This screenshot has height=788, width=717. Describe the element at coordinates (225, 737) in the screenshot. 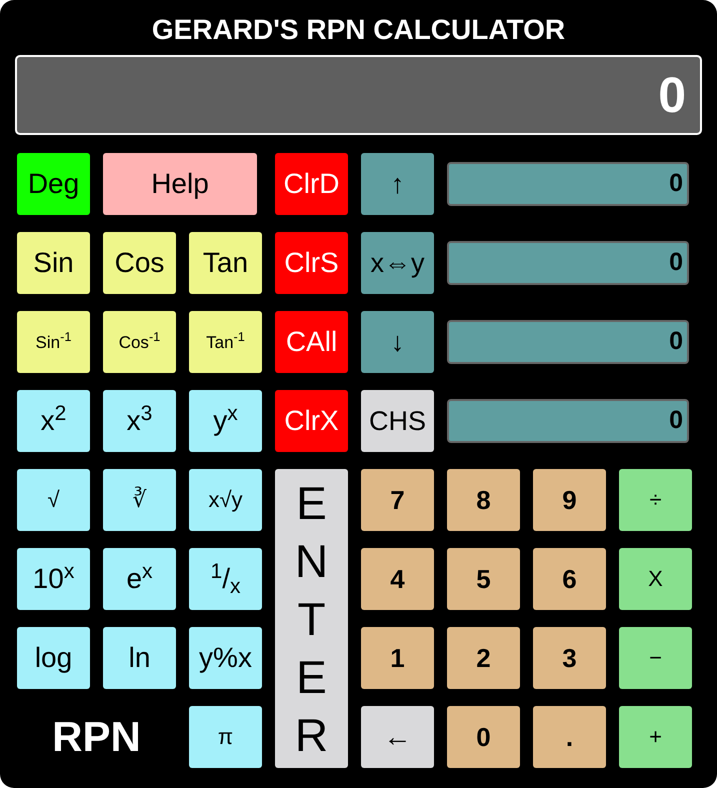

I see `pi-key: π` at that location.